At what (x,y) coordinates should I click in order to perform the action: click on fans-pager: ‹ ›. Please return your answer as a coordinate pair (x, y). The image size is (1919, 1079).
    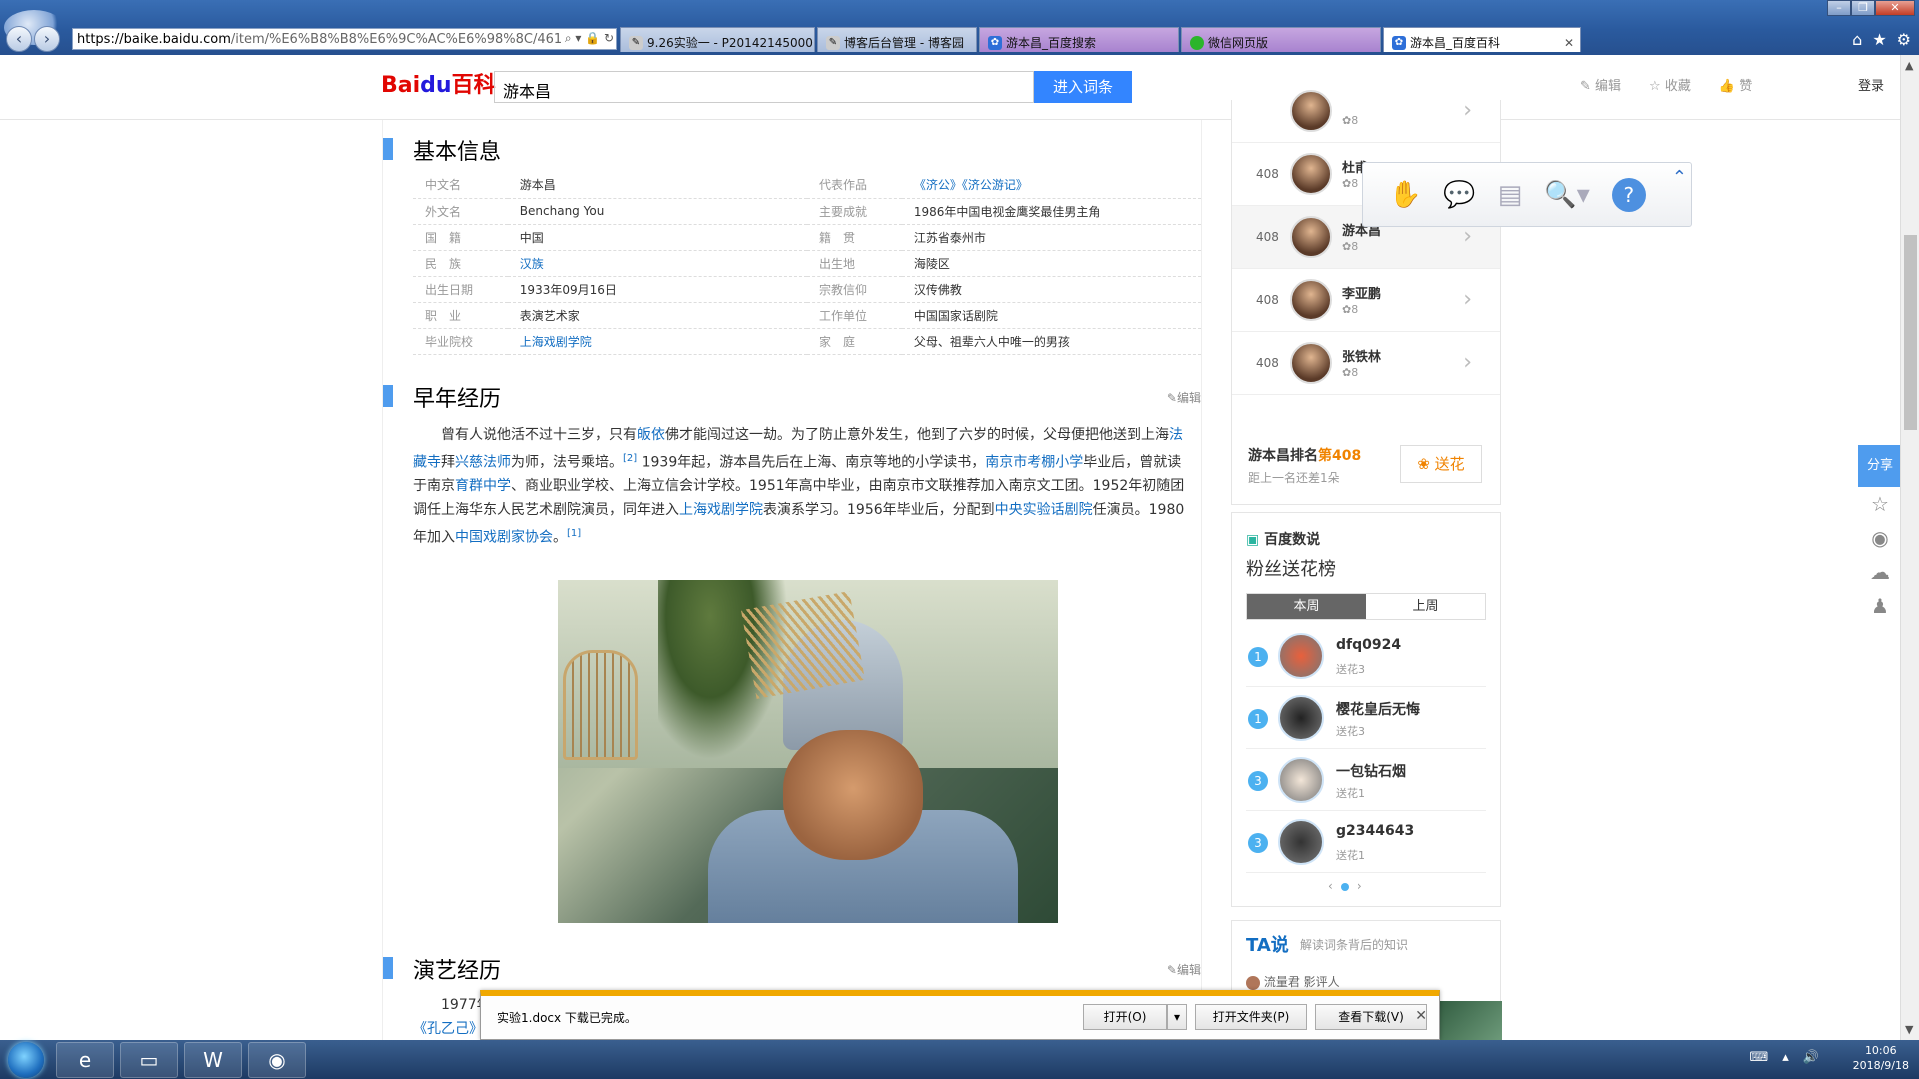
    Looking at the image, I should click on (1345, 886).